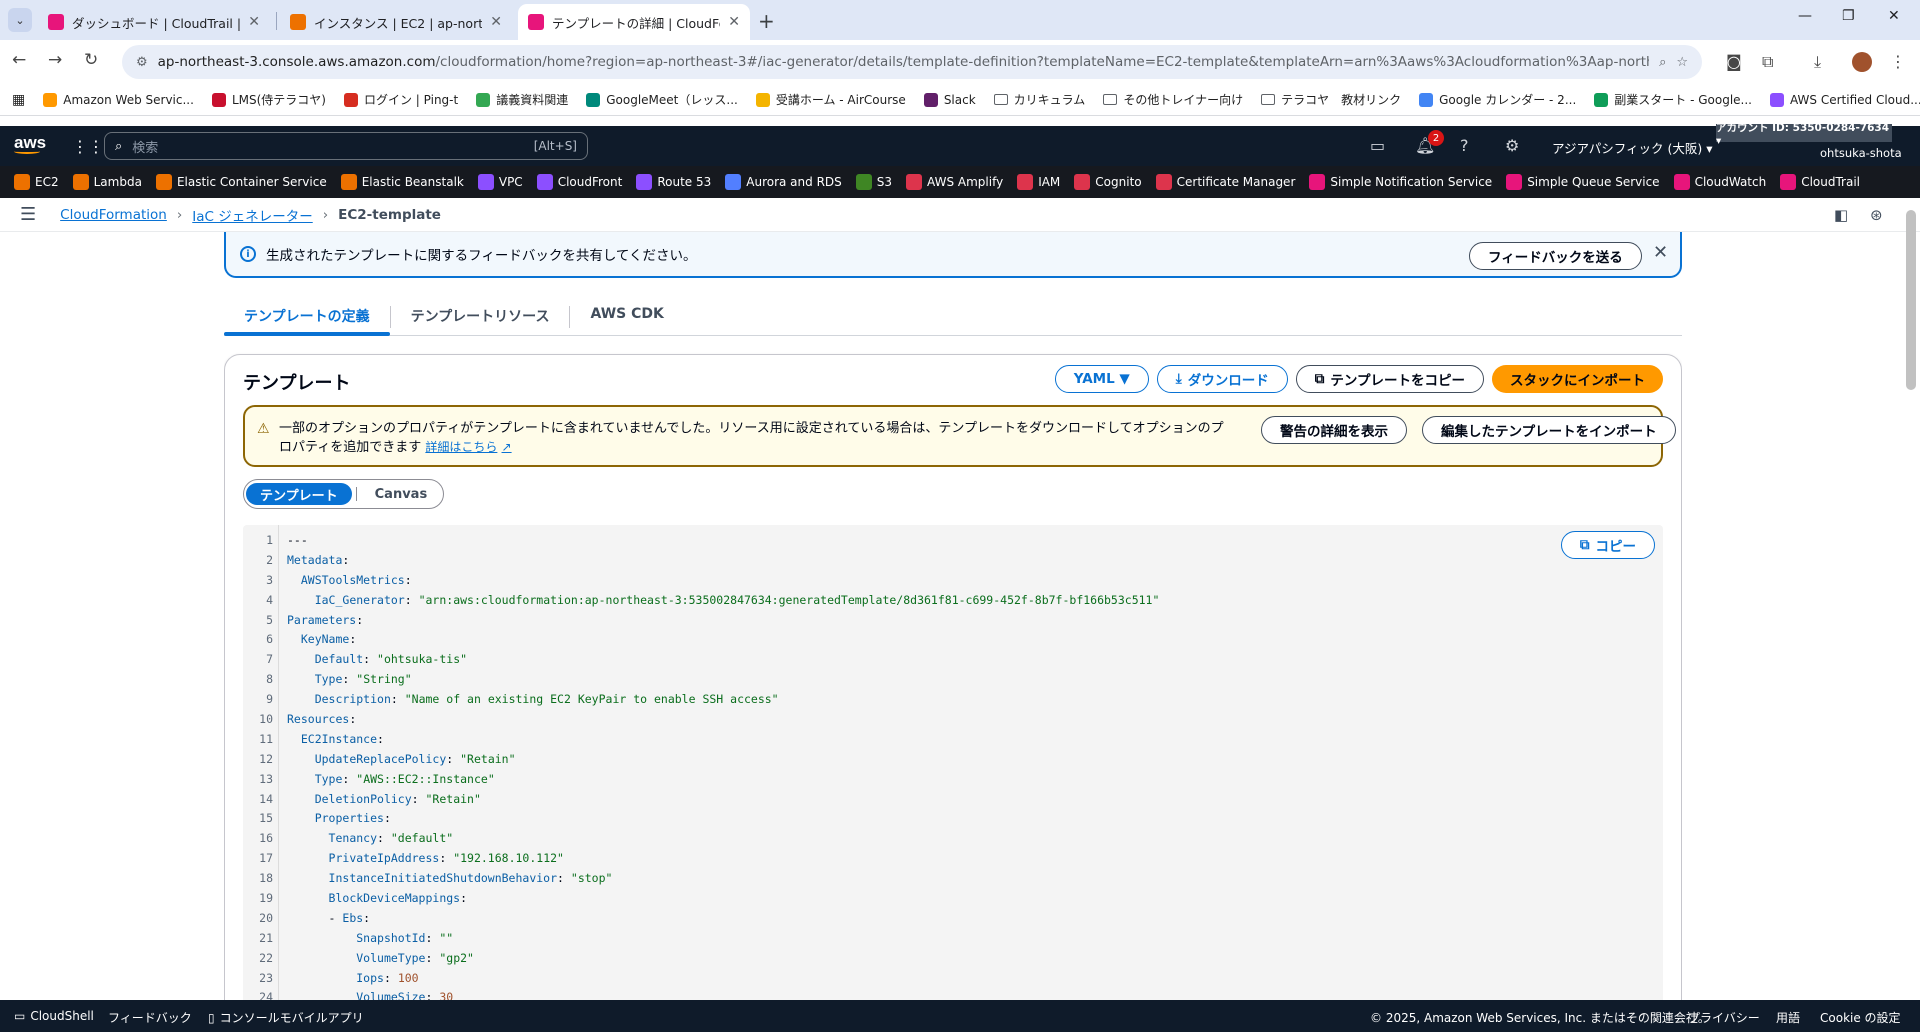 The height and width of the screenshot is (1032, 1920). Describe the element at coordinates (307, 315) in the screenshot. I see `tab-template-definition: テンプレートの定義` at that location.